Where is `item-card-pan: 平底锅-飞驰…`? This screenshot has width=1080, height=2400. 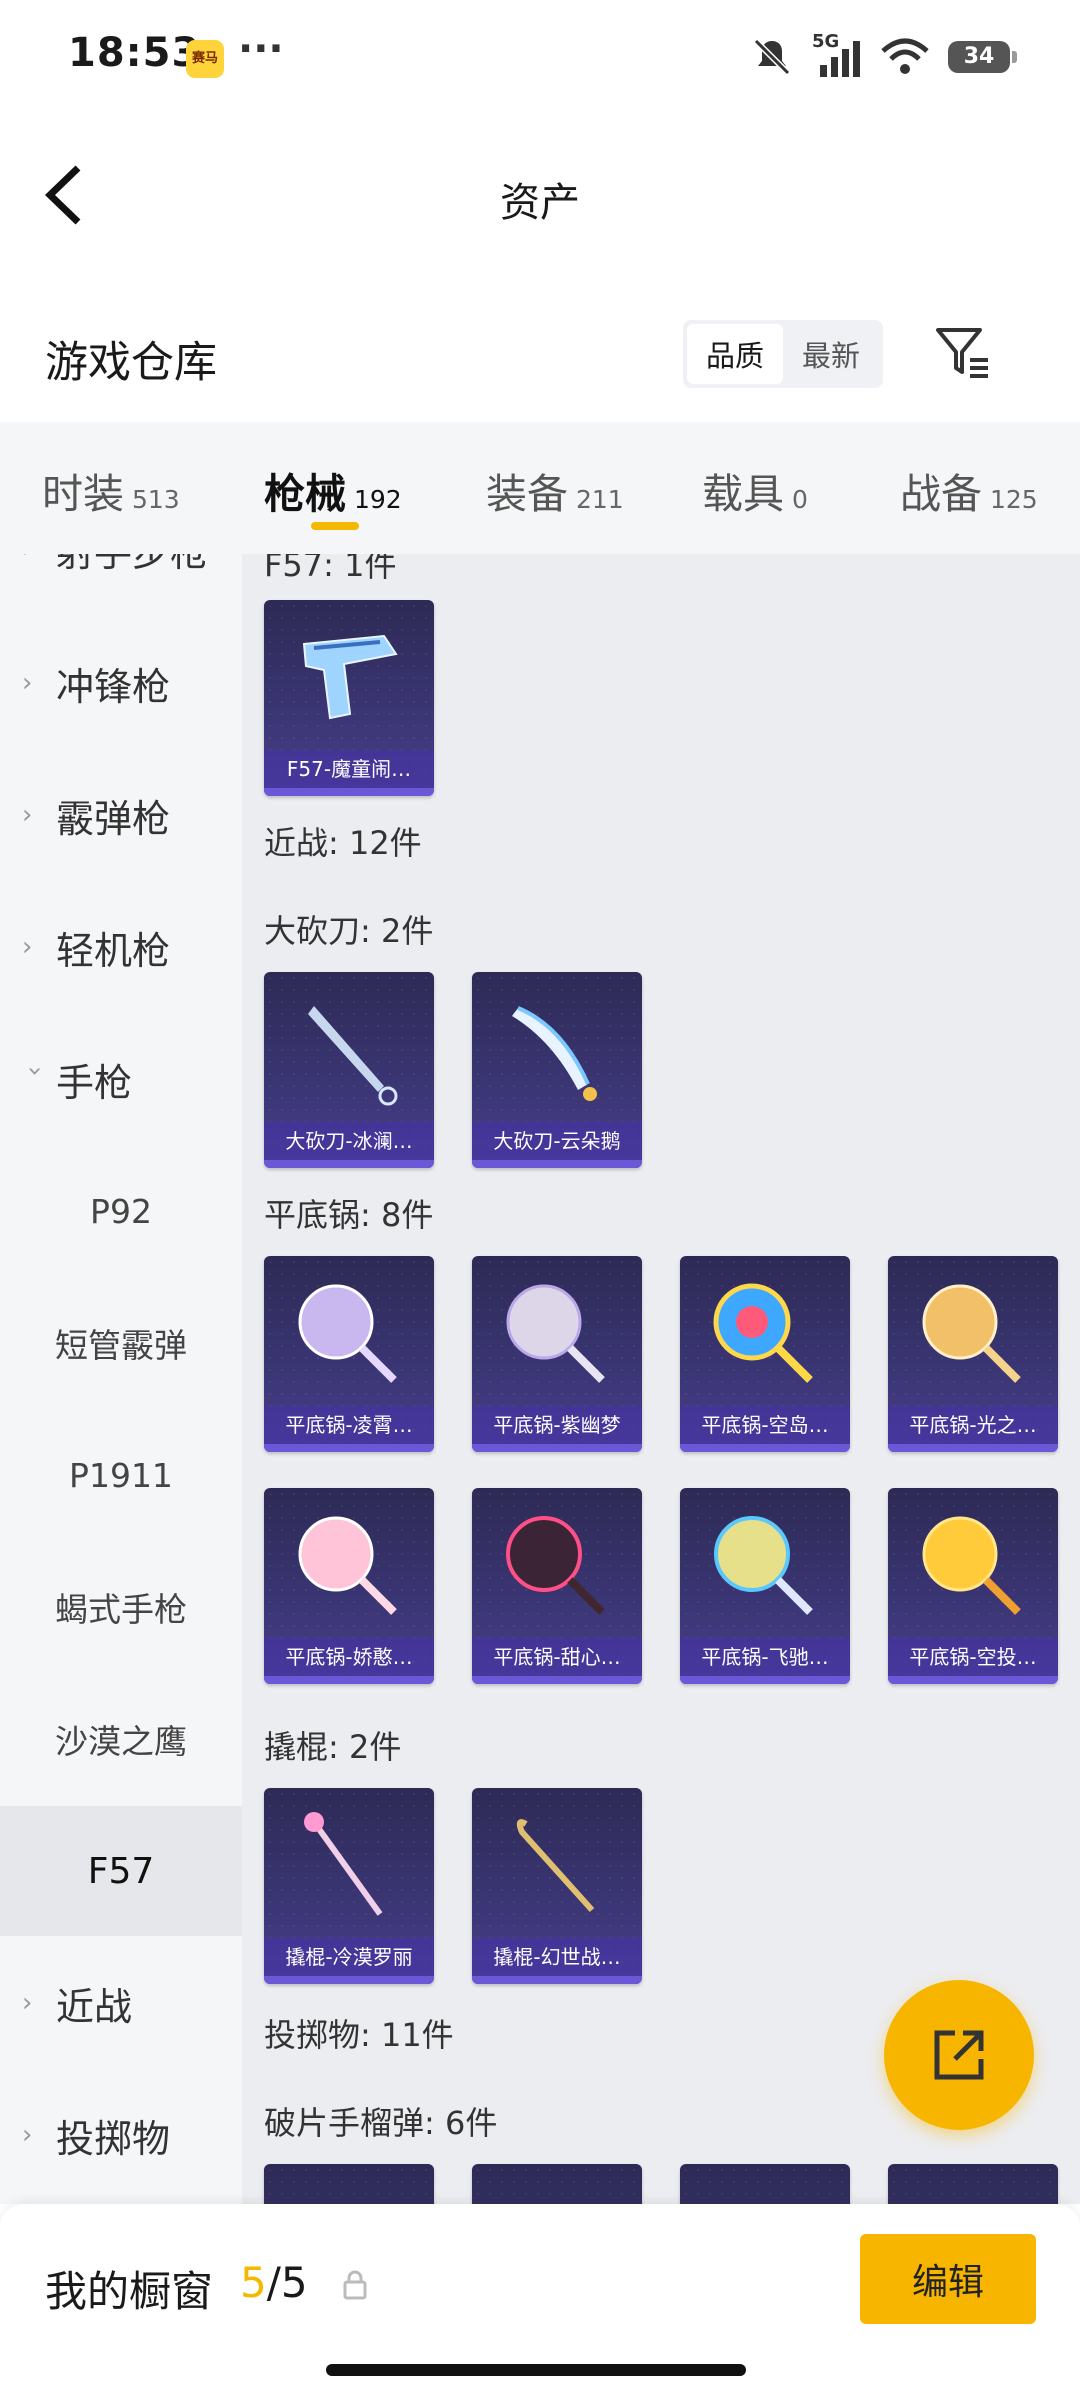
item-card-pan: 平底锅-飞驰… is located at coordinates (765, 1586).